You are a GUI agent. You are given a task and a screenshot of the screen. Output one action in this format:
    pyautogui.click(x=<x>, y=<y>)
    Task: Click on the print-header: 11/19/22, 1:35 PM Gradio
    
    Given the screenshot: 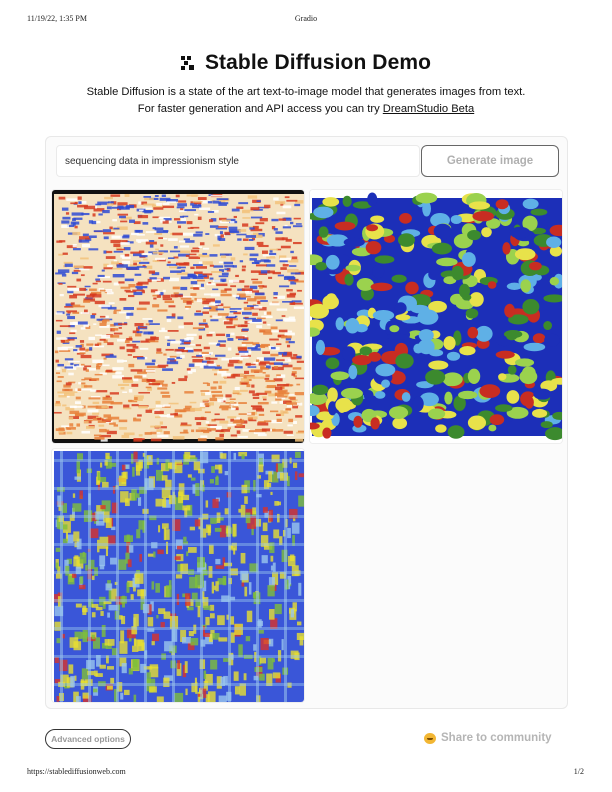 What is the action you would take?
    pyautogui.click(x=306, y=20)
    